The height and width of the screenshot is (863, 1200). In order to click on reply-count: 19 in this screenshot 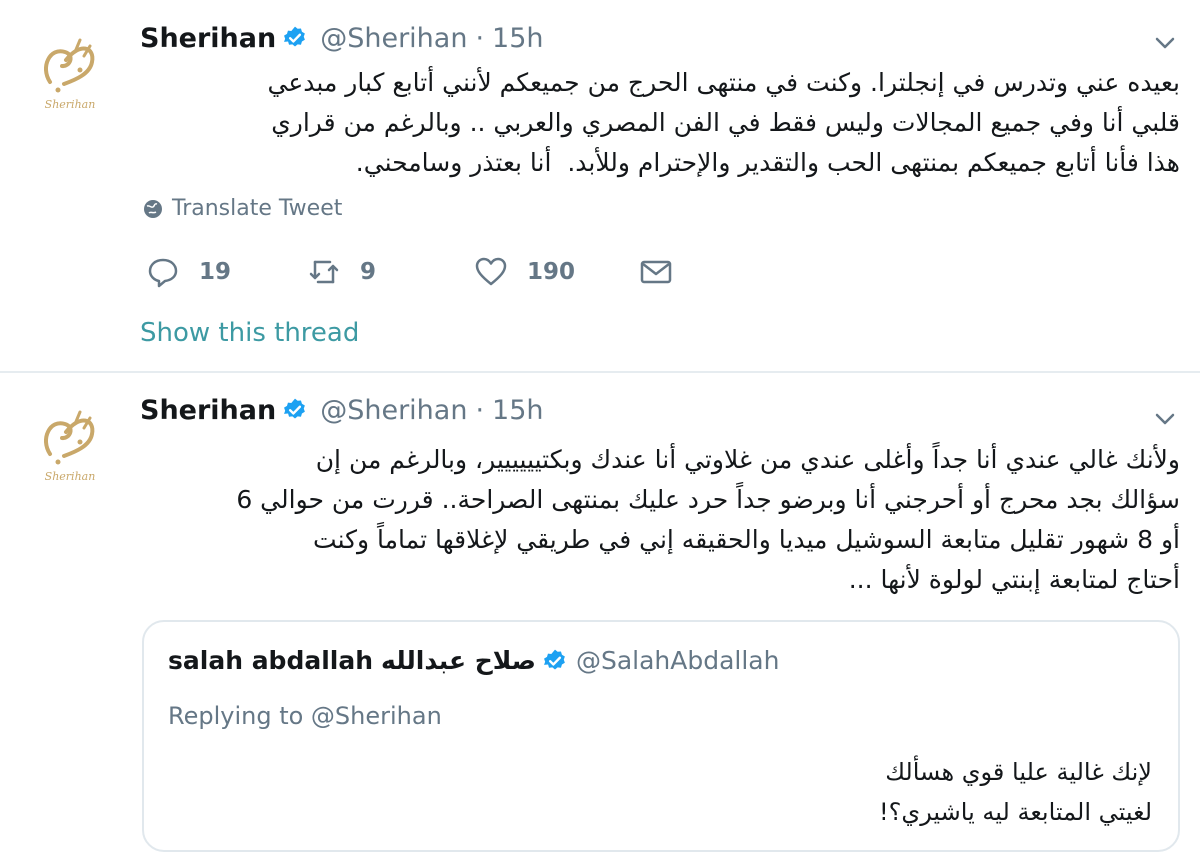, I will do `click(215, 272)`.